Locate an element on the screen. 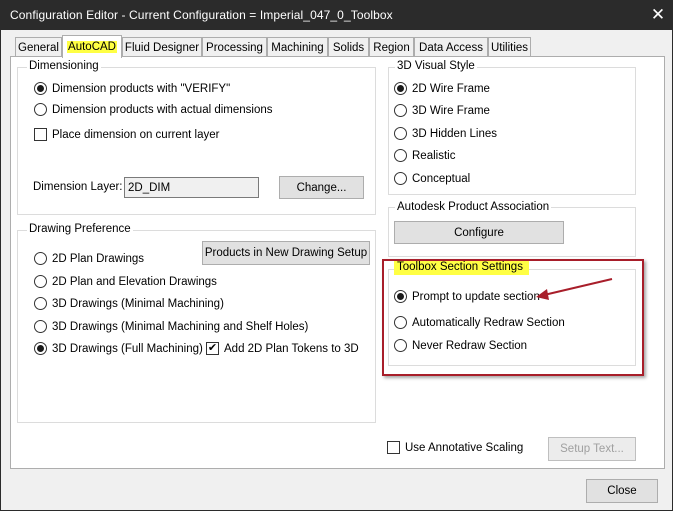 This screenshot has height=511, width=673. radio-dimension-verify: Dimension products with "VERIFY" is located at coordinates (132, 88).